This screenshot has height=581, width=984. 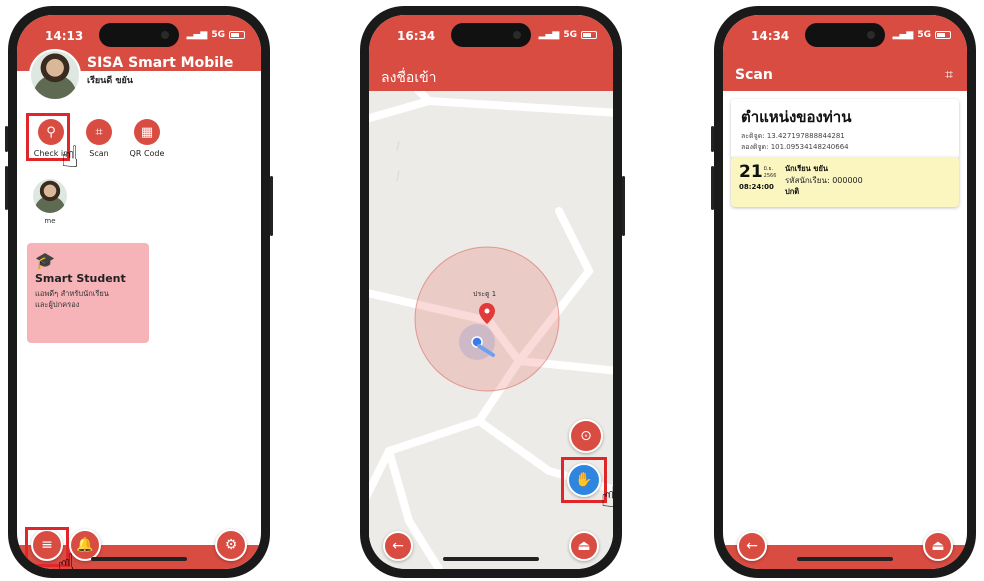 I want to click on user-name: เรียนดี ขยัน, so click(x=110, y=81).